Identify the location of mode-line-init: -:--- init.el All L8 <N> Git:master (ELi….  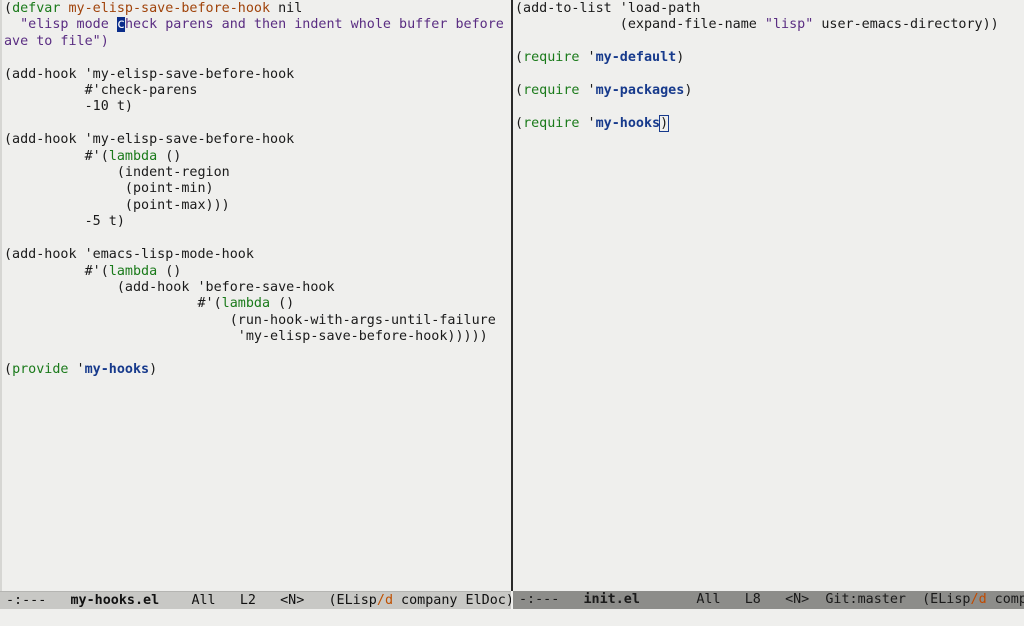
(768, 600).